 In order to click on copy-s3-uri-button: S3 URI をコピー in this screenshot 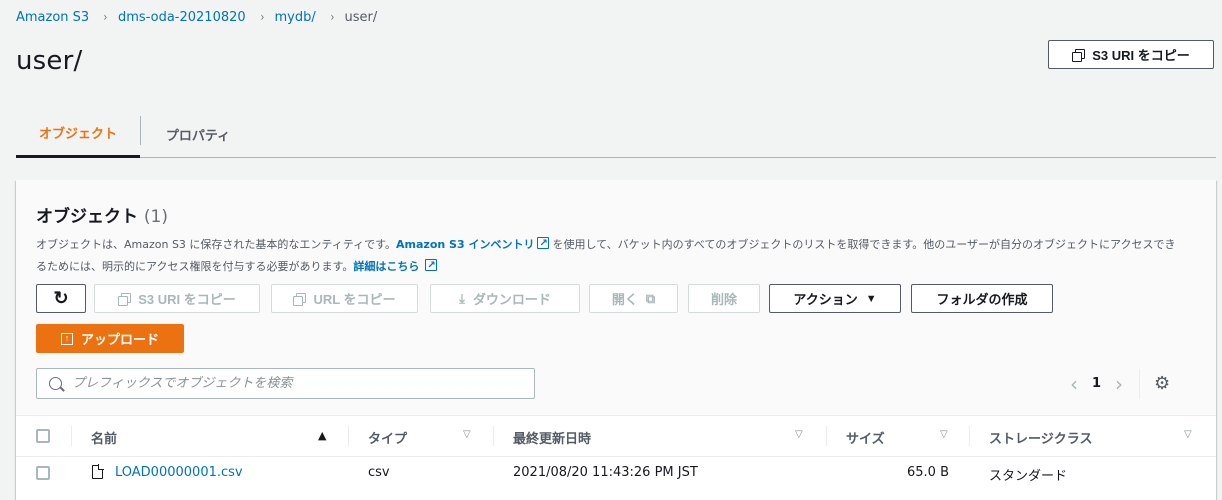, I will do `click(1131, 54)`.